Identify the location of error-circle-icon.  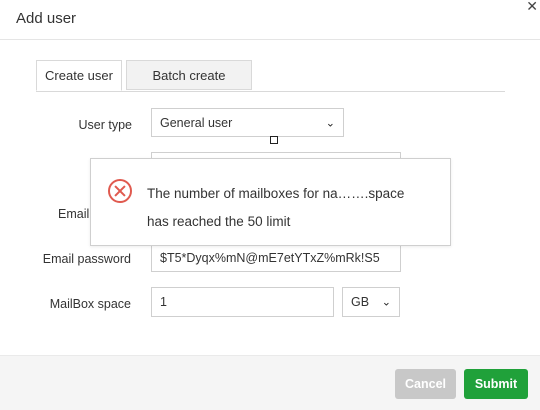
(120, 191).